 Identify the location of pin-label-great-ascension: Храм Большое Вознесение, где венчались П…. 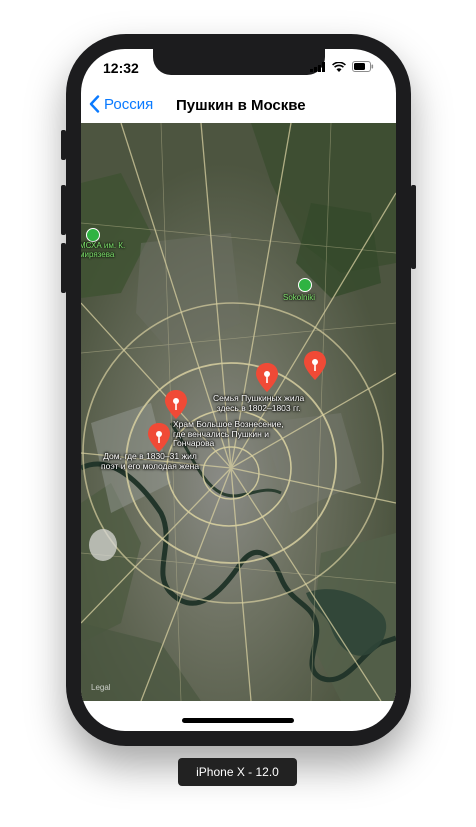
(228, 434).